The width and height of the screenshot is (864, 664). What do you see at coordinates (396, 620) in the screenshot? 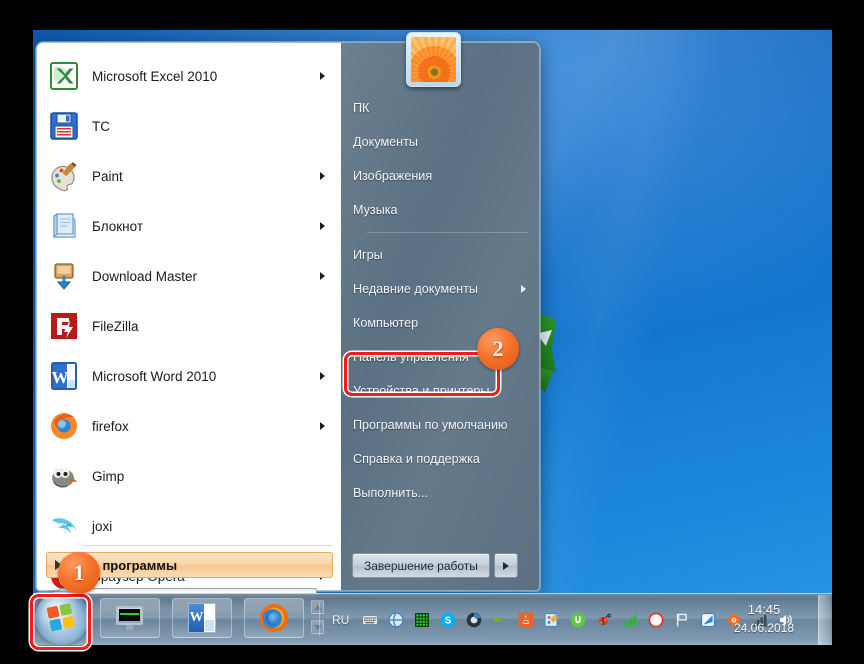
I see `globe-icon` at bounding box center [396, 620].